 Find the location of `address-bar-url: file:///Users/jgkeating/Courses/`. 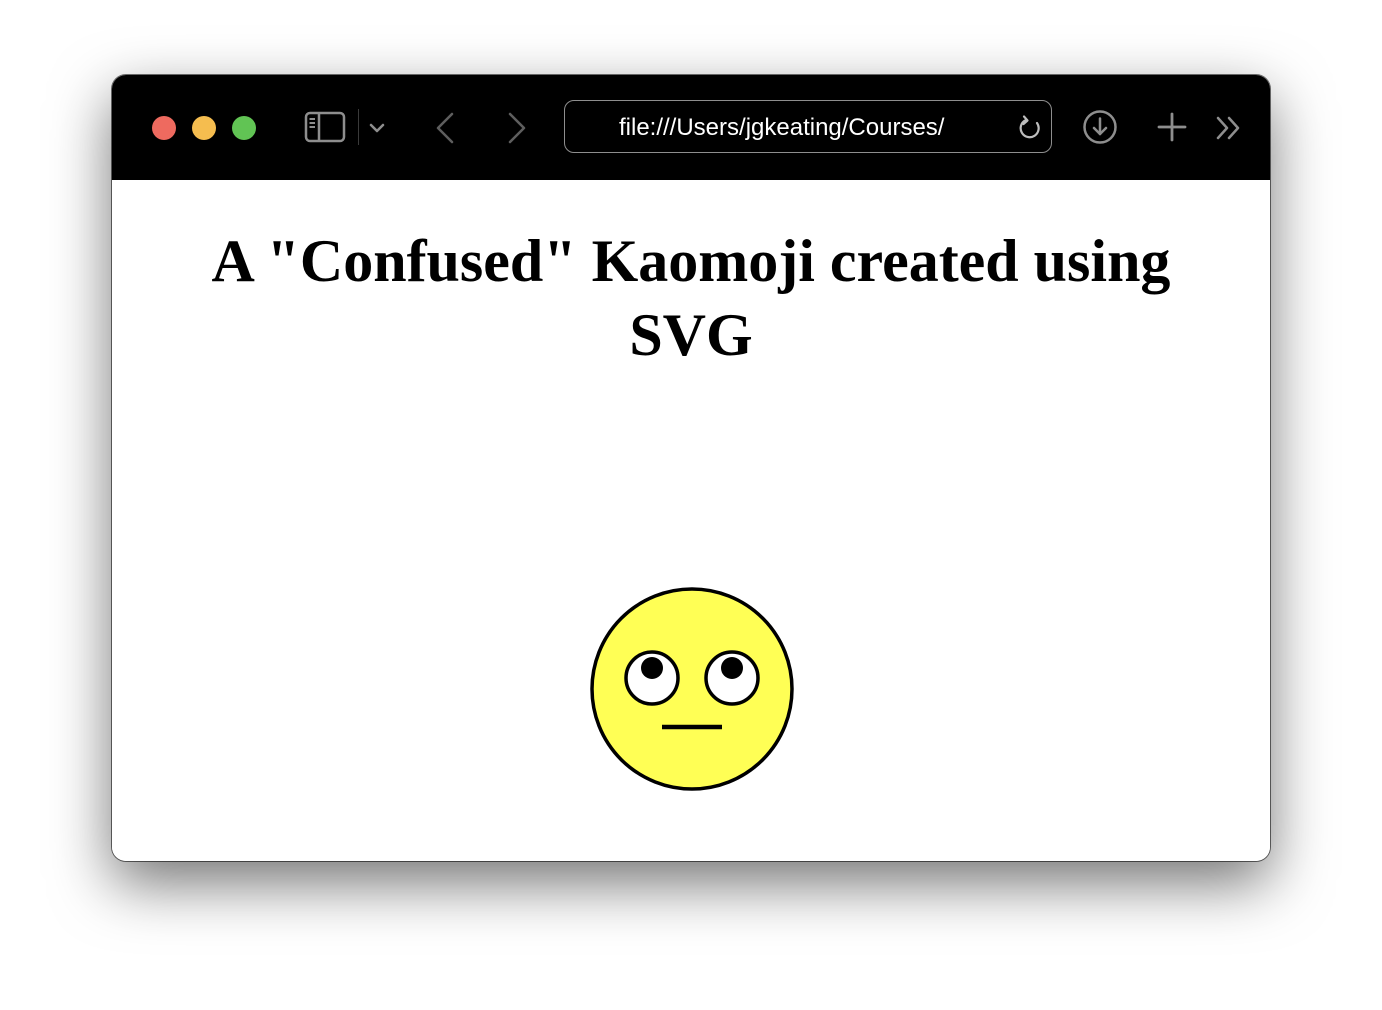

address-bar-url: file:///Users/jgkeating/Courses/ is located at coordinates (805, 128).